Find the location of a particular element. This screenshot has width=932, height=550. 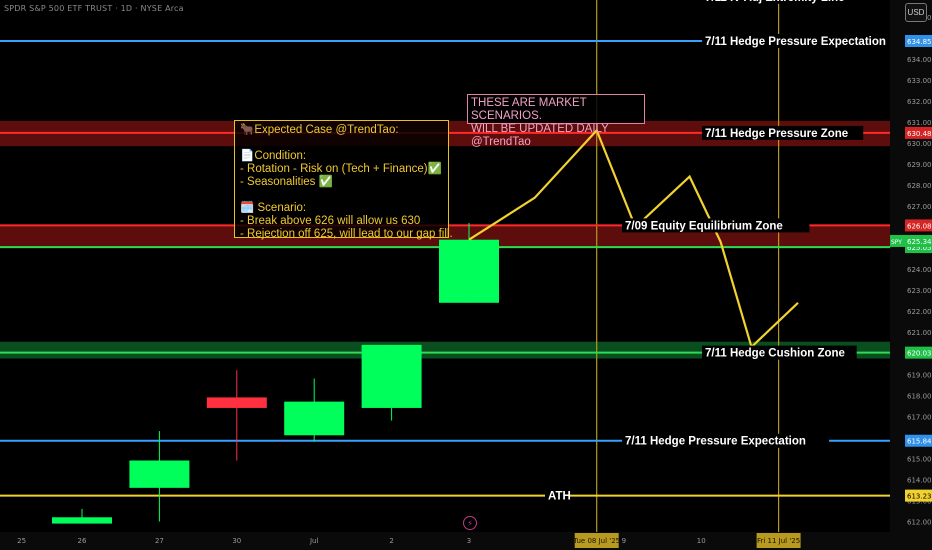

price-tick-6: 630.00 is located at coordinates (919, 144).